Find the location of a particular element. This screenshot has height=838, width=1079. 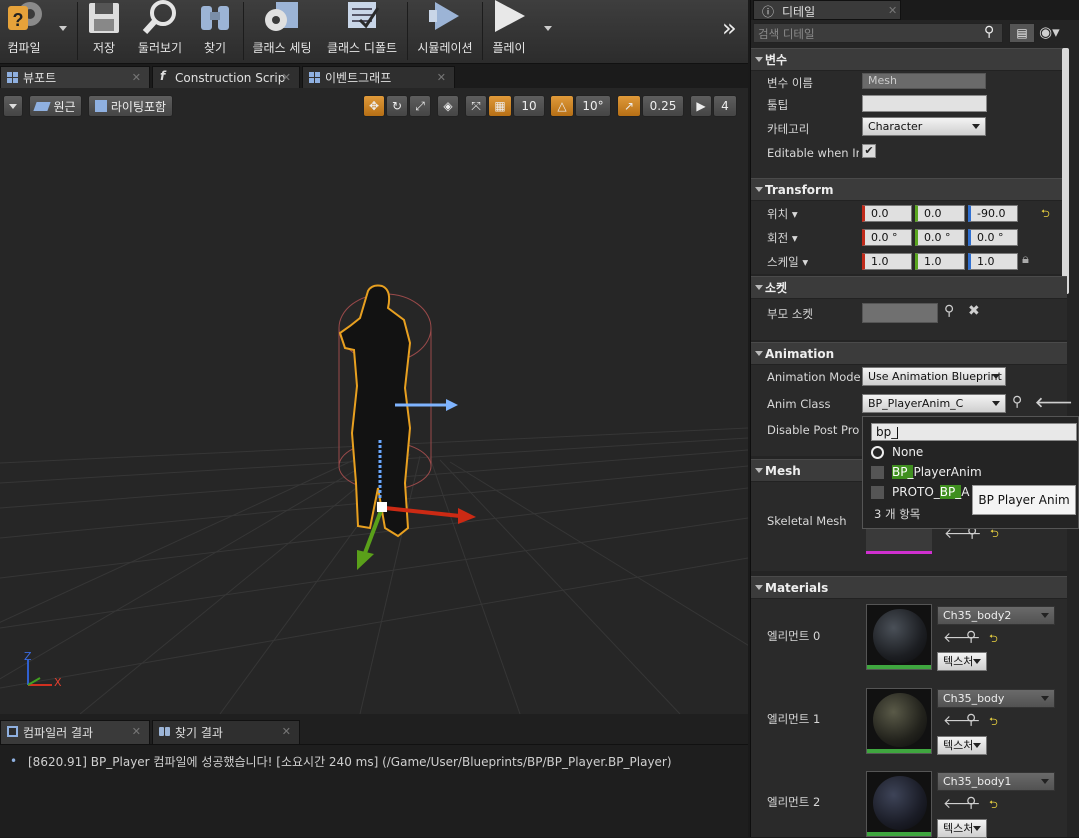

info-icon: ⓘ is located at coordinates (768, 12).